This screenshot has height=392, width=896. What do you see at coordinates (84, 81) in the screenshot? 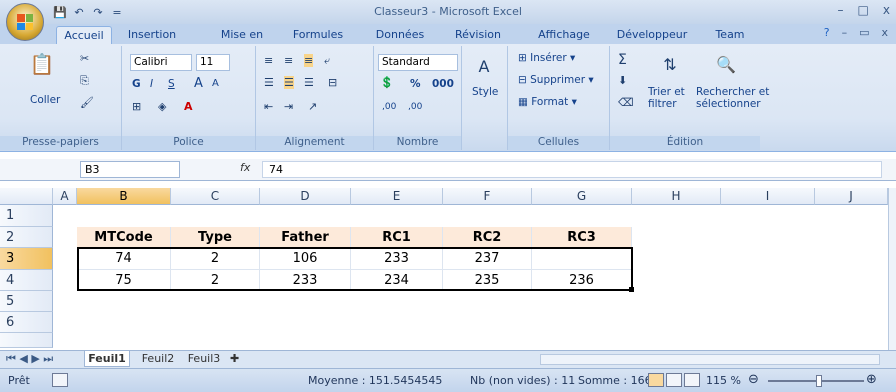
I see `copy-icon: ⎘` at bounding box center [84, 81].